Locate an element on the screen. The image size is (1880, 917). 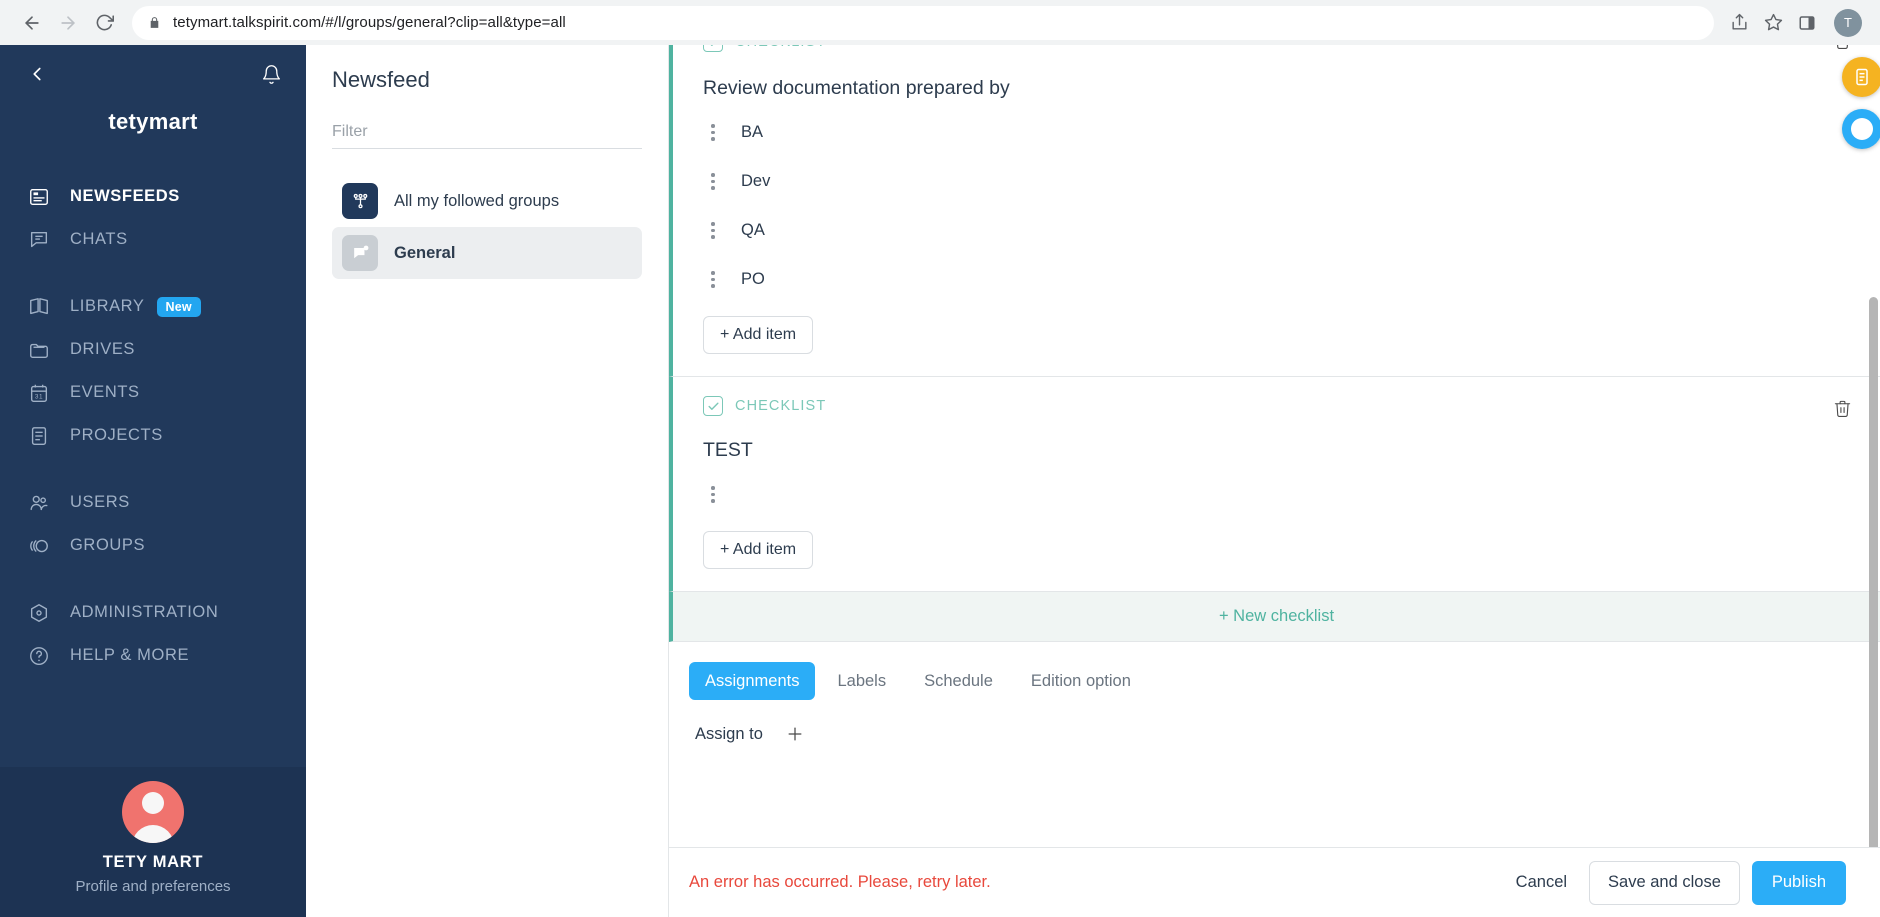
sidebar-item-events: 31 EVENTS is located at coordinates (153, 392).